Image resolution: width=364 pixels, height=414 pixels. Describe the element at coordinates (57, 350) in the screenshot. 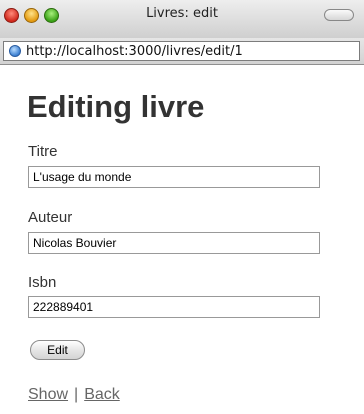

I see `edit-button: Edit` at that location.